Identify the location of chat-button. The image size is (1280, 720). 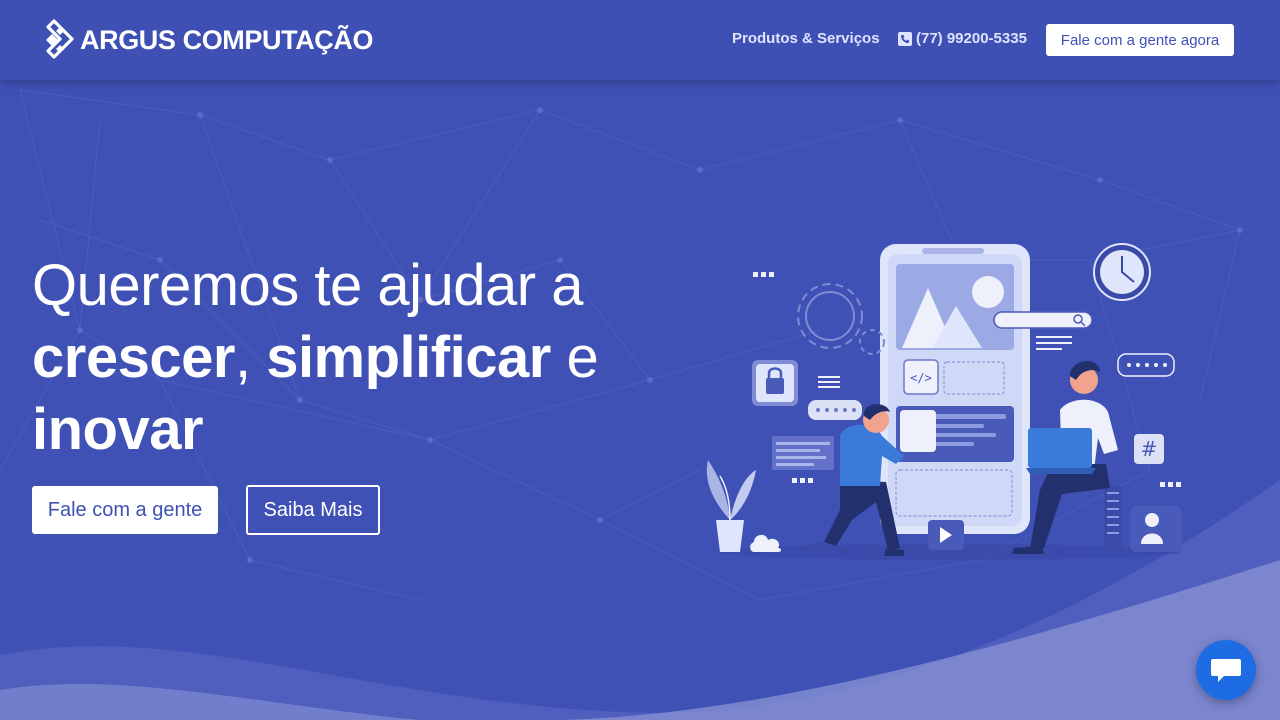
(1226, 670).